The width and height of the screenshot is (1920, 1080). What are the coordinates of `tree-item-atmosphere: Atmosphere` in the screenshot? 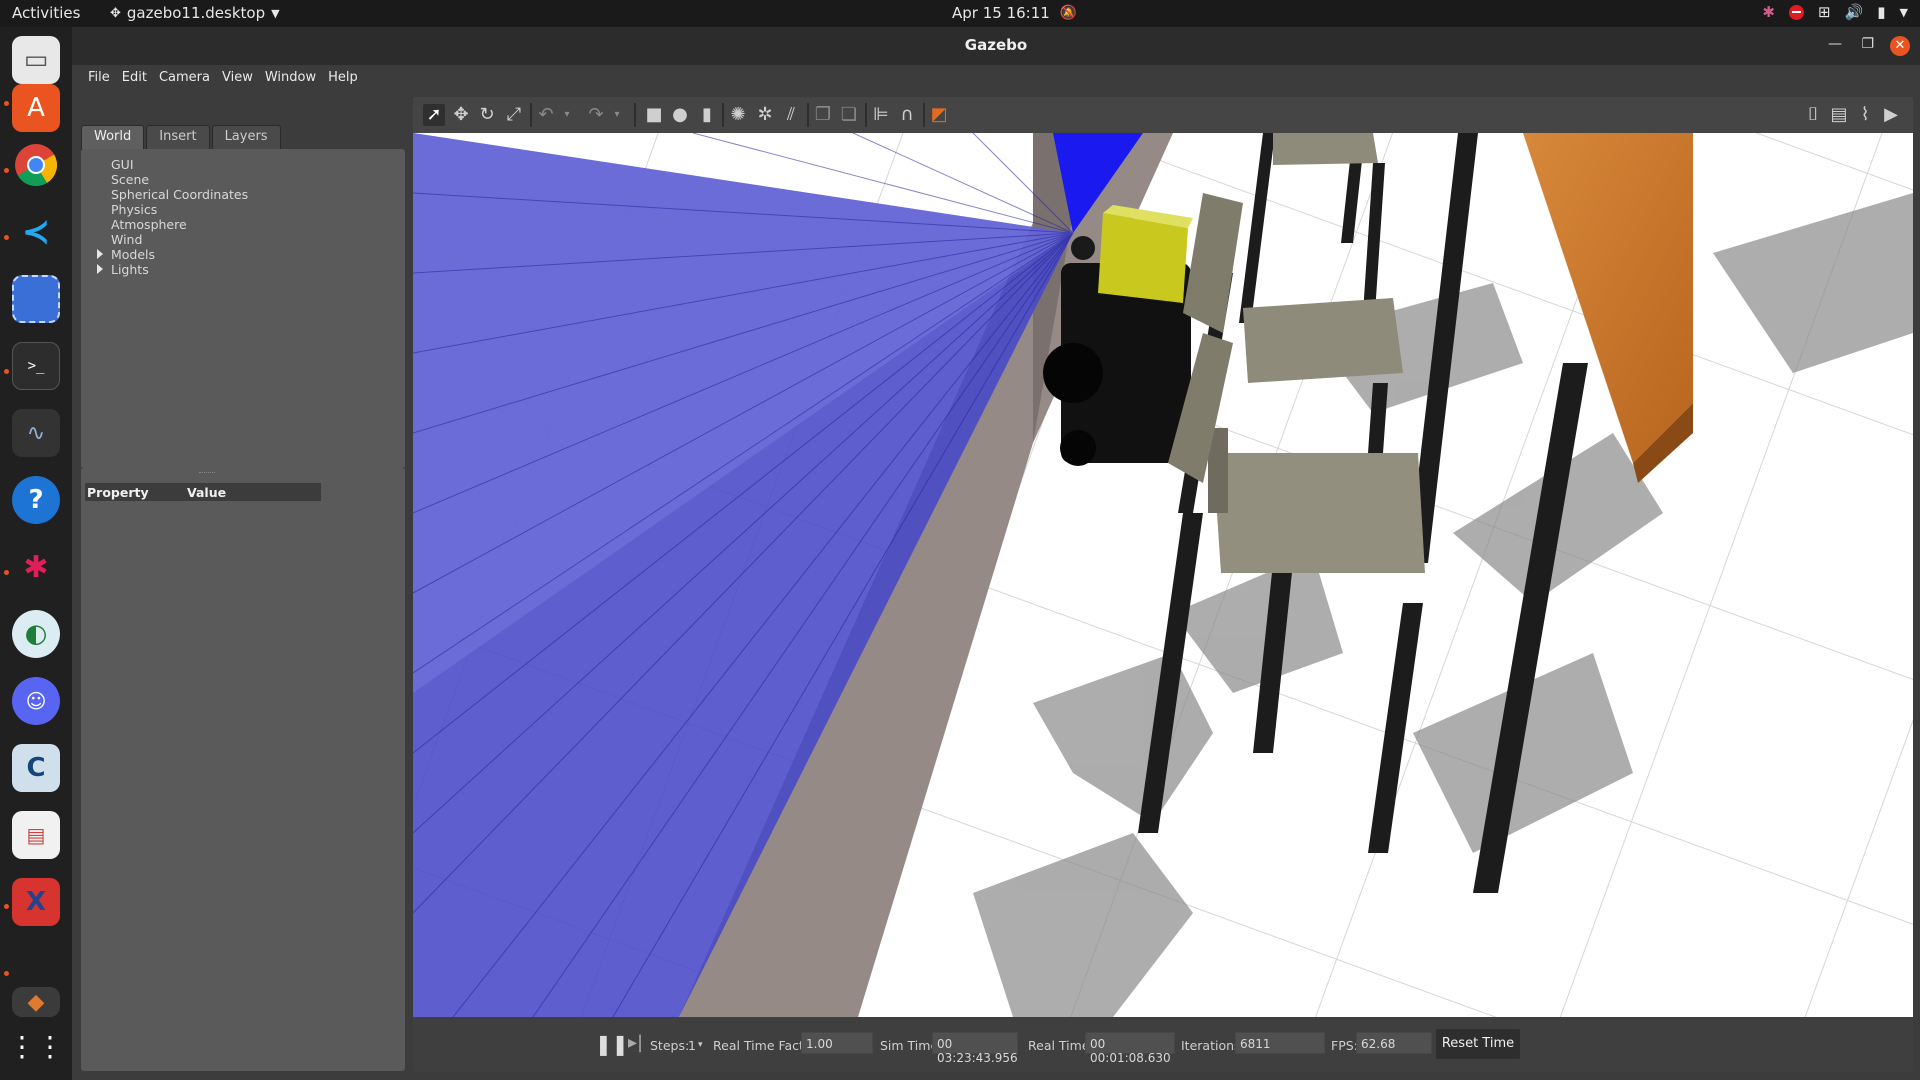 It's located at (243, 224).